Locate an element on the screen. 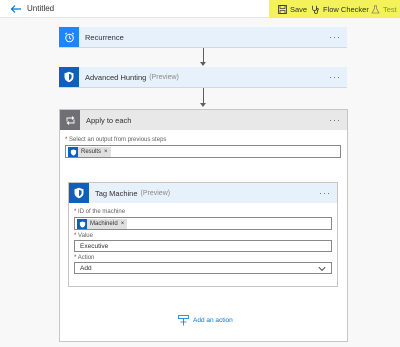 This screenshot has height=347, width=400. step-tag-machine-more-button: ··· is located at coordinates (325, 193).